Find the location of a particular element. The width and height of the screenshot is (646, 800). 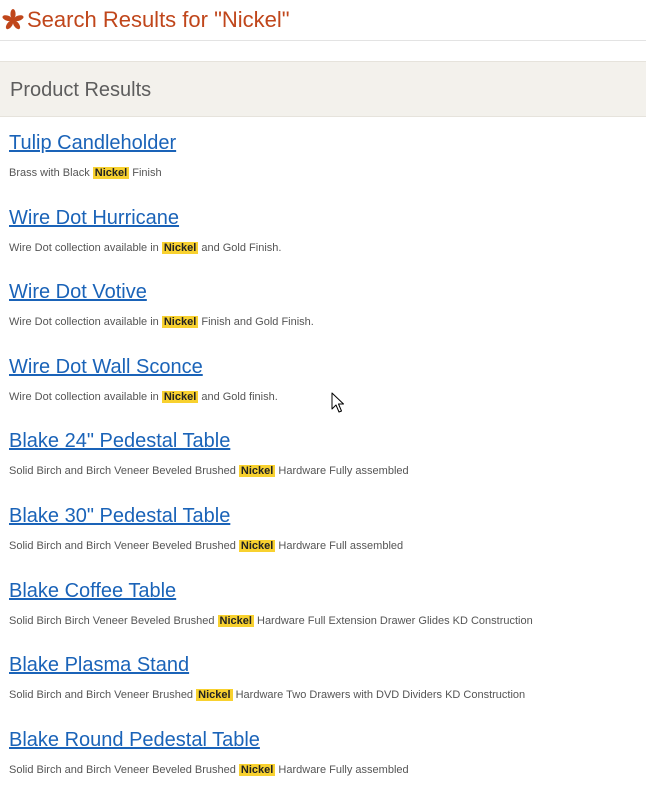

page-title: Search Results for "Nickel" is located at coordinates (158, 19).